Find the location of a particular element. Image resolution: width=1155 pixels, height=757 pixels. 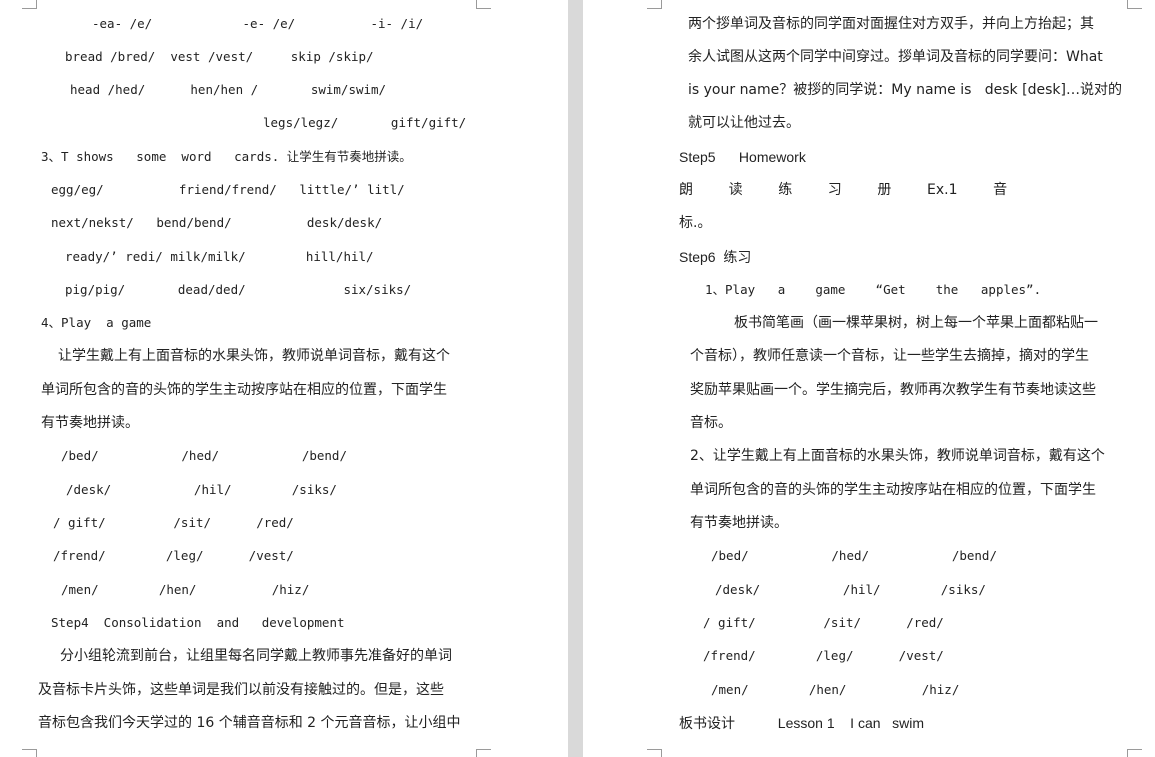

text-line: 板书设计 Lesson 1 I can swim is located at coordinates (802, 723).